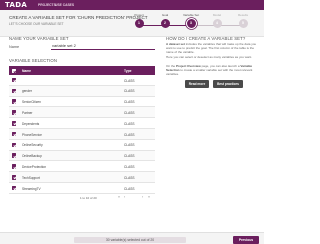 This screenshot has height=244, width=320. Describe the element at coordinates (197, 84) in the screenshot. I see `read-more-button: Read more` at that location.